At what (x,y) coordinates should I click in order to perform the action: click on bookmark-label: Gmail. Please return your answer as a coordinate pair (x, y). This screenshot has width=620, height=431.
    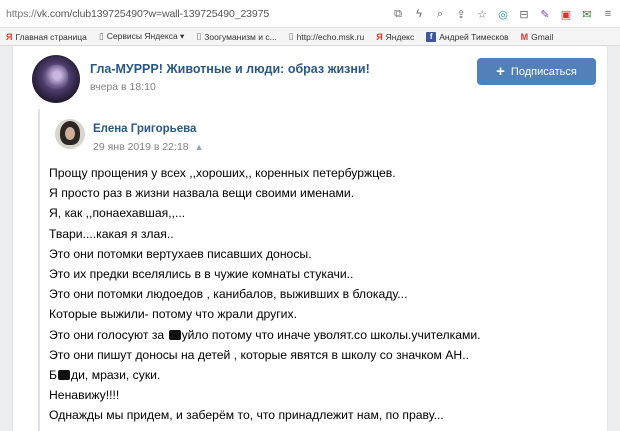
    Looking at the image, I should click on (542, 36).